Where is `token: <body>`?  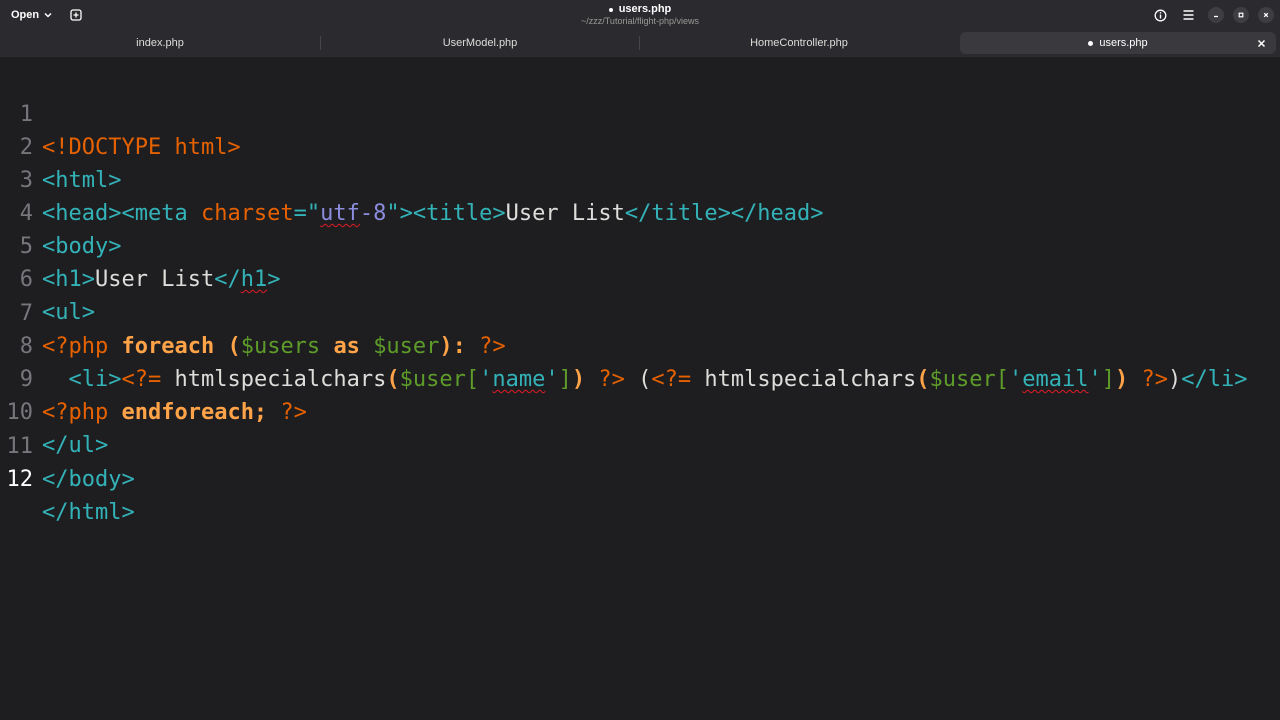 token: <body> is located at coordinates (82, 246).